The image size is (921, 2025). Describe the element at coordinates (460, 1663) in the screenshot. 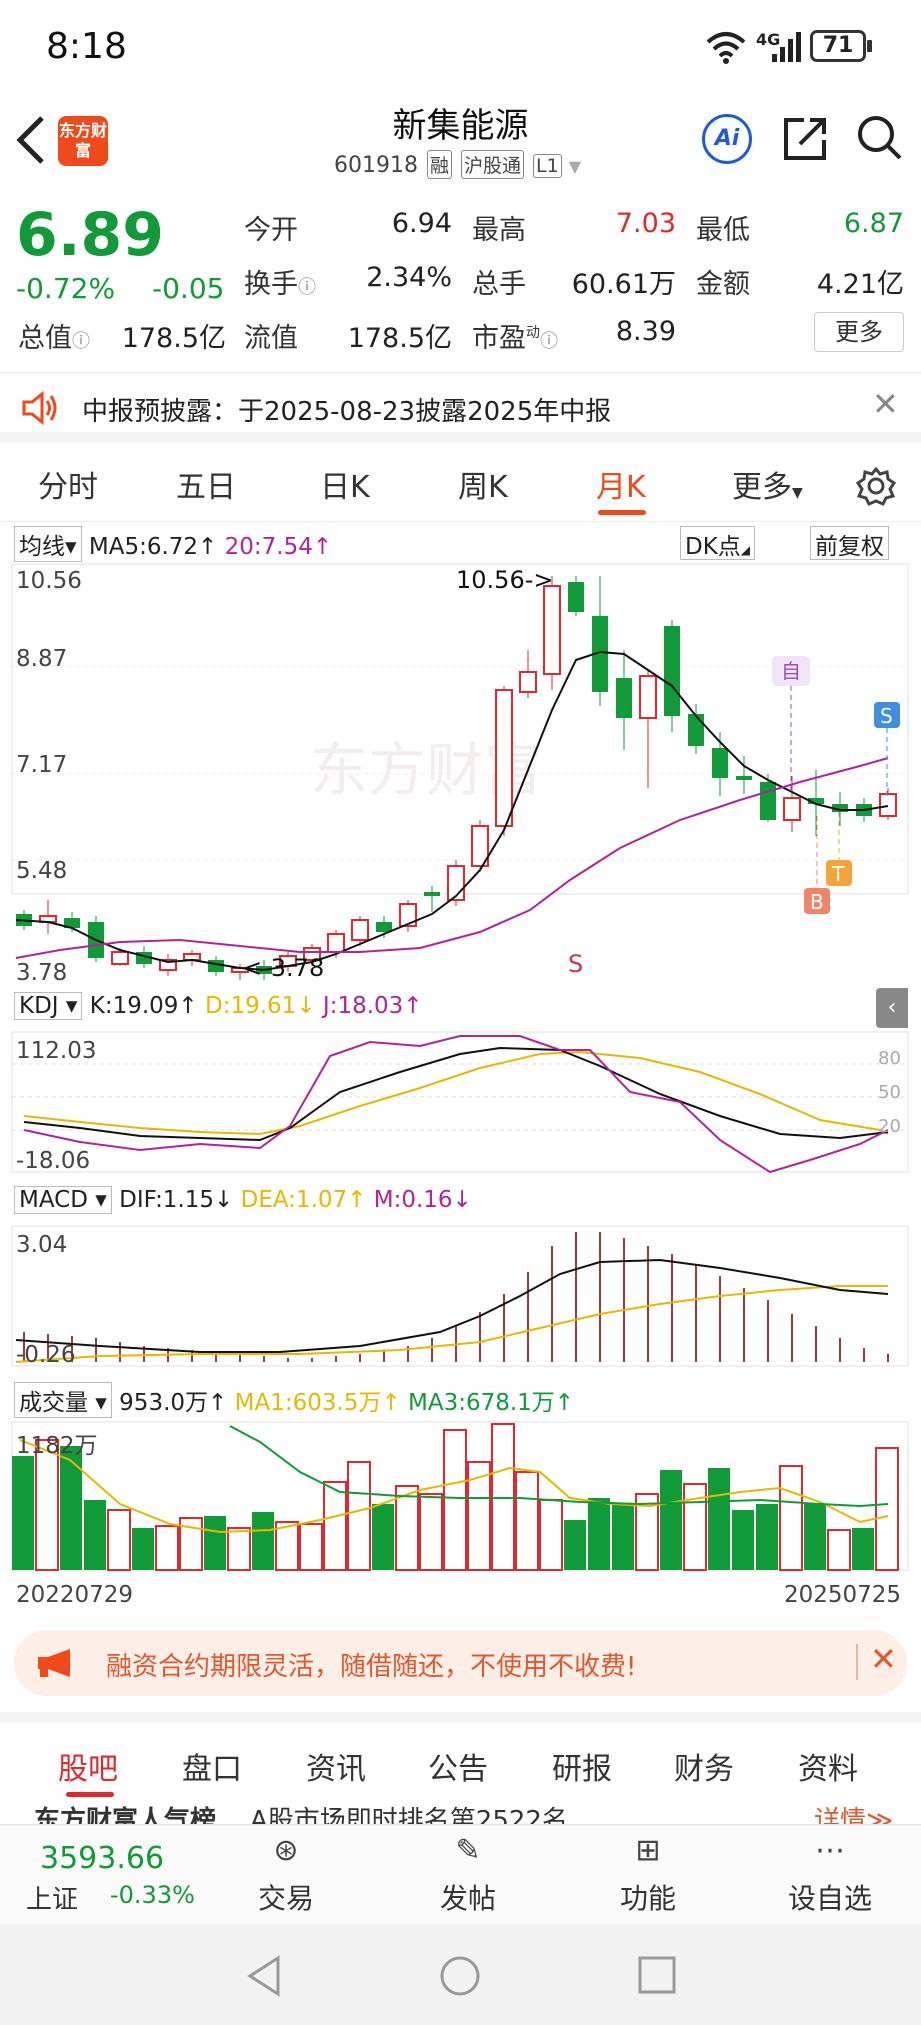

I see `promo-banner: 融资合约期限灵活，随借随还，不使用不收费! ✕` at that location.